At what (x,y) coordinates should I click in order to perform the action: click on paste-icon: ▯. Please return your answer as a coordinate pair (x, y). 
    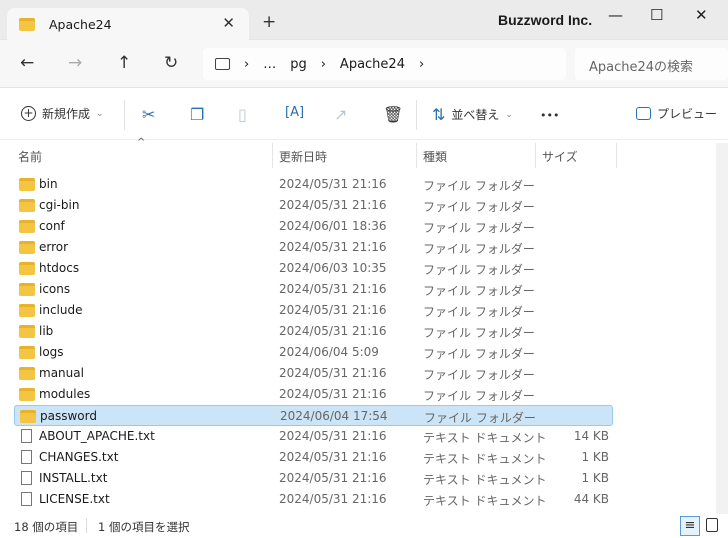
    Looking at the image, I should click on (242, 114).